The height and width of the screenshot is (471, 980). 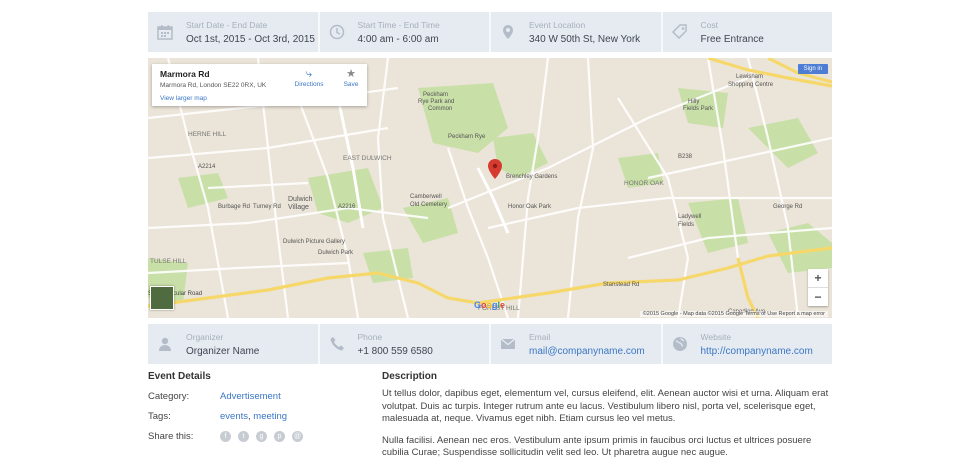 What do you see at coordinates (508, 32) in the screenshot?
I see `location-pin-icon` at bounding box center [508, 32].